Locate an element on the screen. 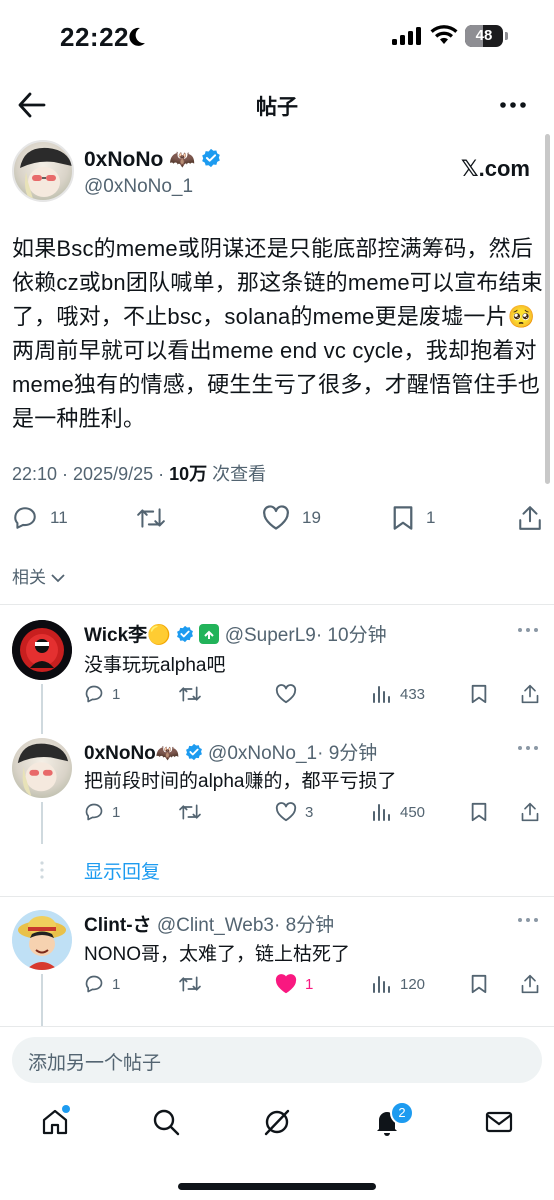 This screenshot has height=1200, width=554. reply-actions: 1 433 is located at coordinates (314, 696).